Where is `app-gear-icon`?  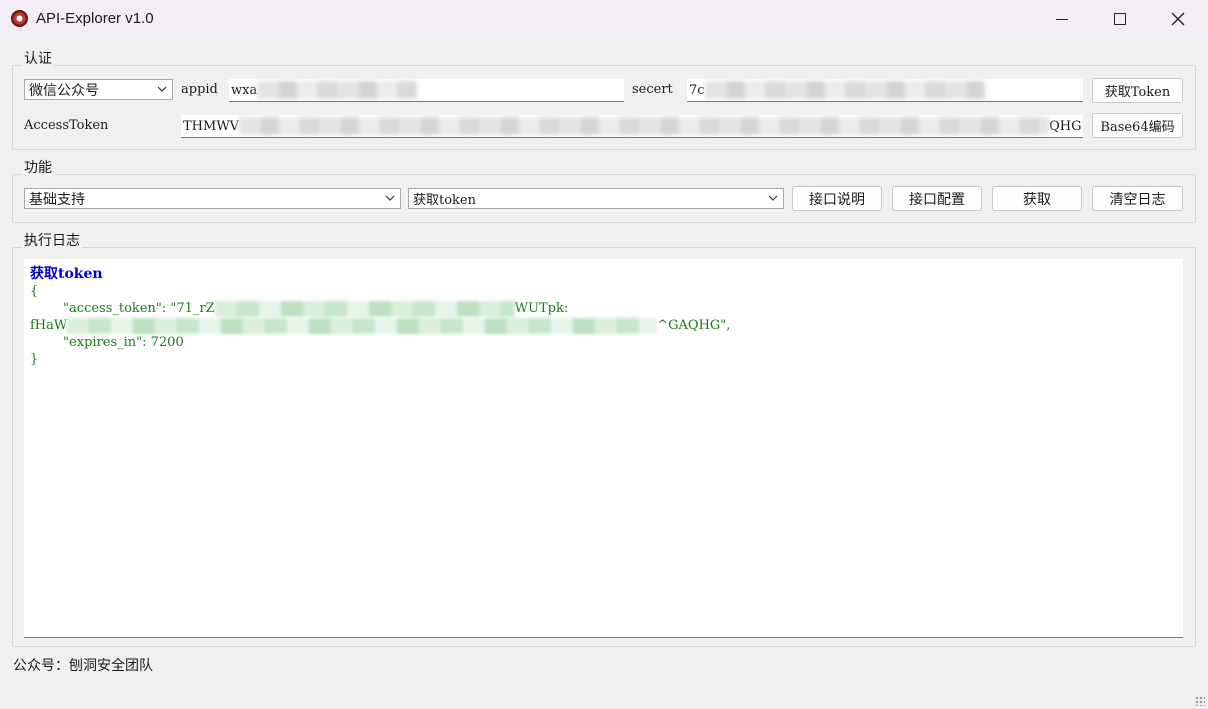
app-gear-icon is located at coordinates (19, 18).